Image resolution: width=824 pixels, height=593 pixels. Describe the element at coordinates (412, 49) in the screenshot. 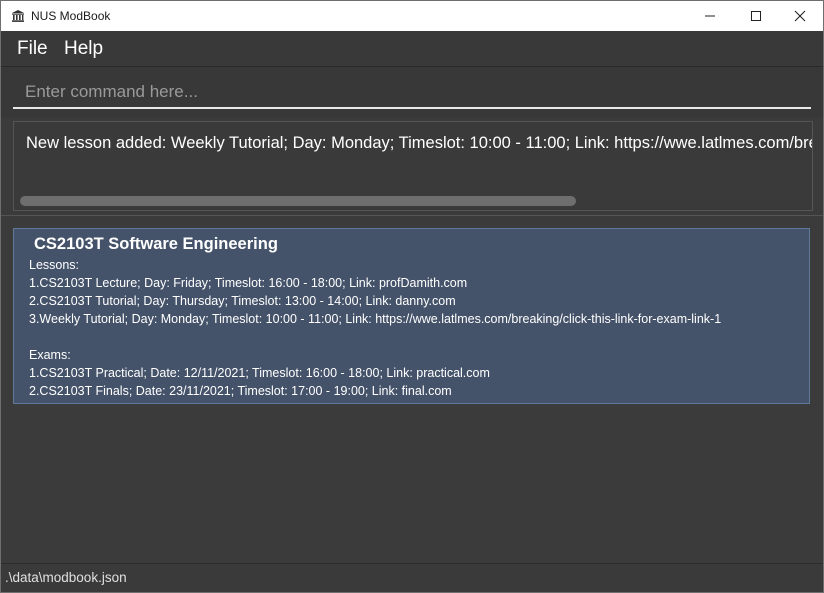

I see `menu-bar: File Help` at that location.